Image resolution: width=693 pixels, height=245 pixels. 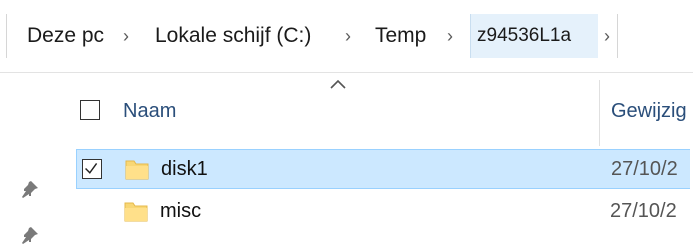 I want to click on checkmark-icon, so click(x=91, y=168).